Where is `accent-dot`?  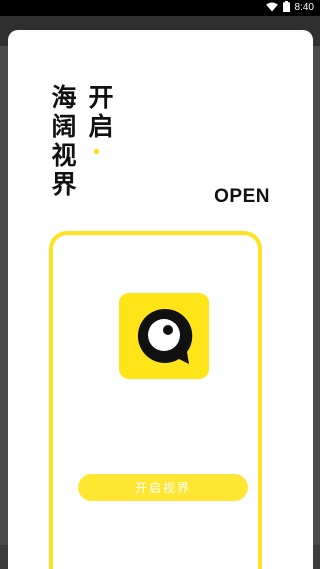
accent-dot is located at coordinates (96, 151).